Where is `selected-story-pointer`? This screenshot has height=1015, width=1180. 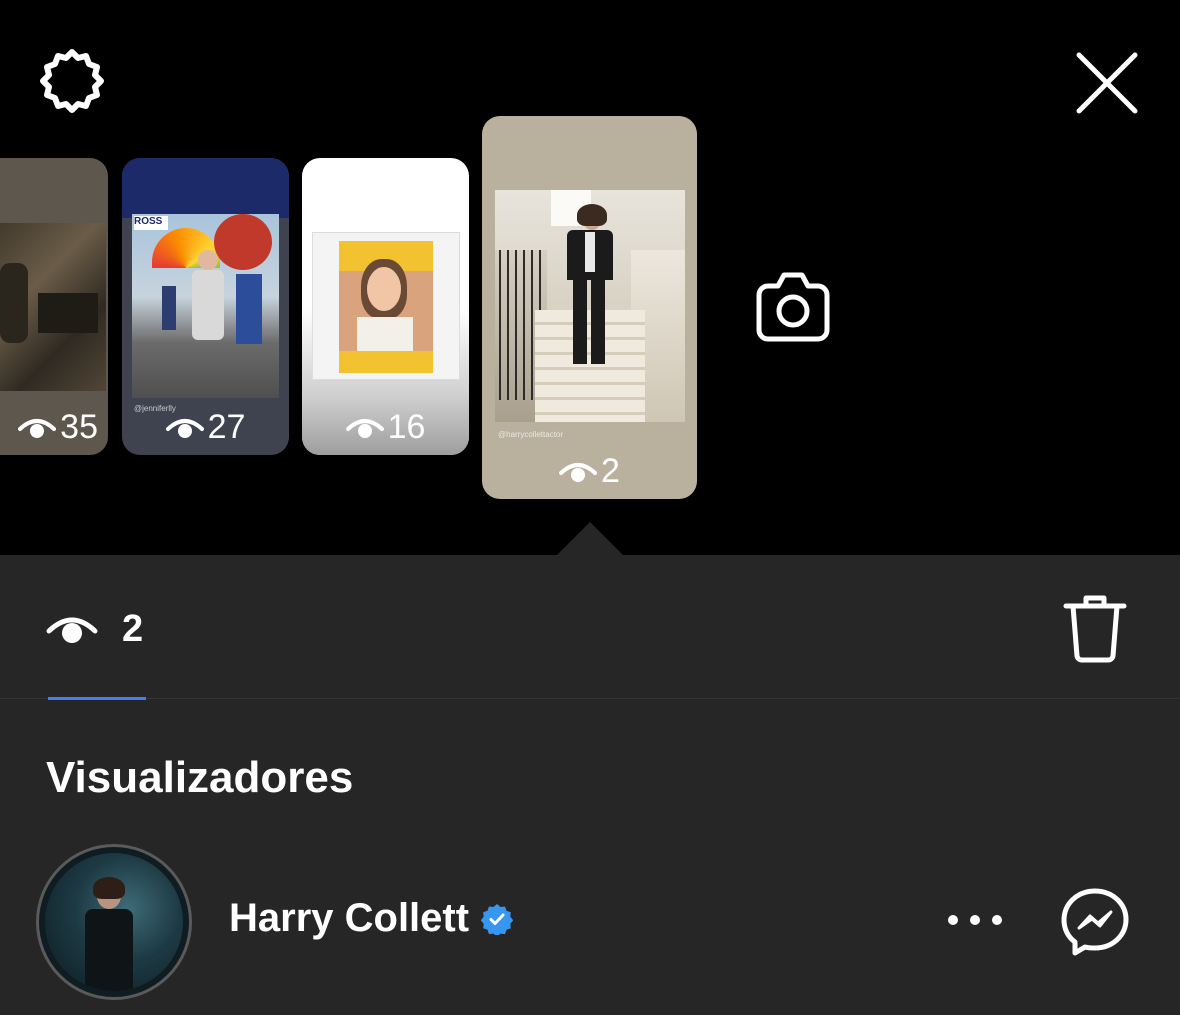 selected-story-pointer is located at coordinates (590, 539).